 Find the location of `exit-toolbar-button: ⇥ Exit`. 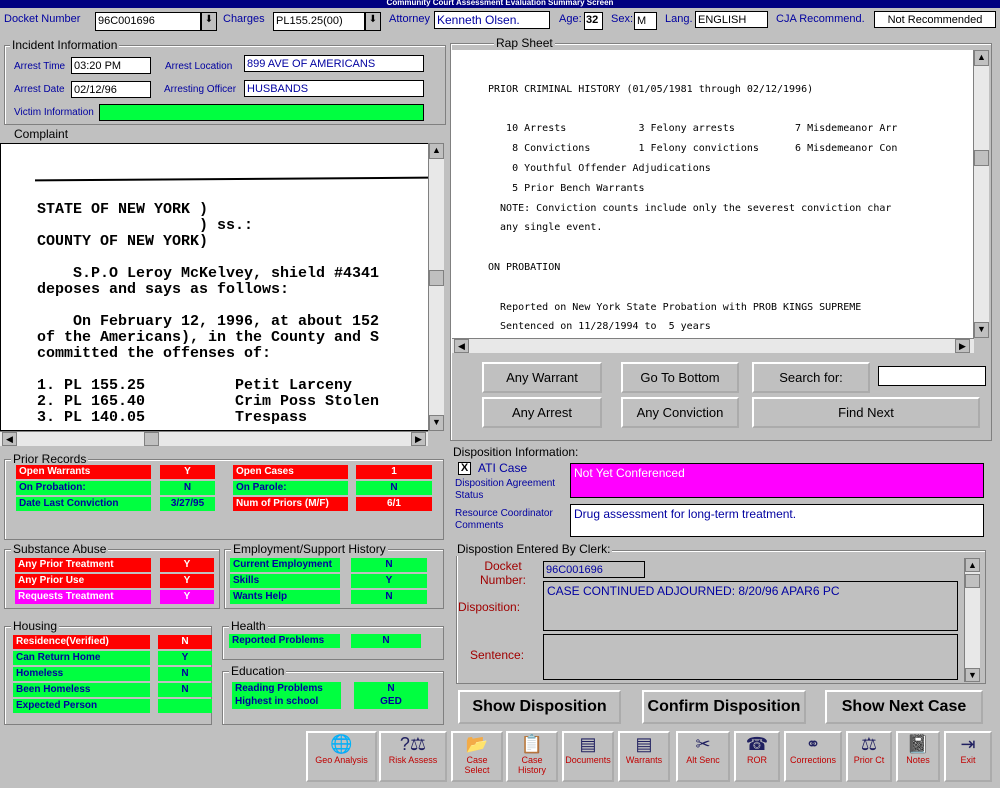

exit-toolbar-button: ⇥ Exit is located at coordinates (968, 756).